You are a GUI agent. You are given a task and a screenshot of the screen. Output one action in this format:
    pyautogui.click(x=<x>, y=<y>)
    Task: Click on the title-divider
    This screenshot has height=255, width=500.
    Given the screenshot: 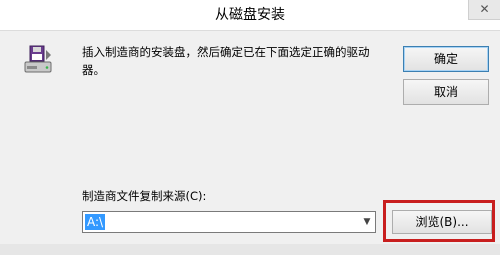 What is the action you would take?
    pyautogui.click(x=250, y=30)
    